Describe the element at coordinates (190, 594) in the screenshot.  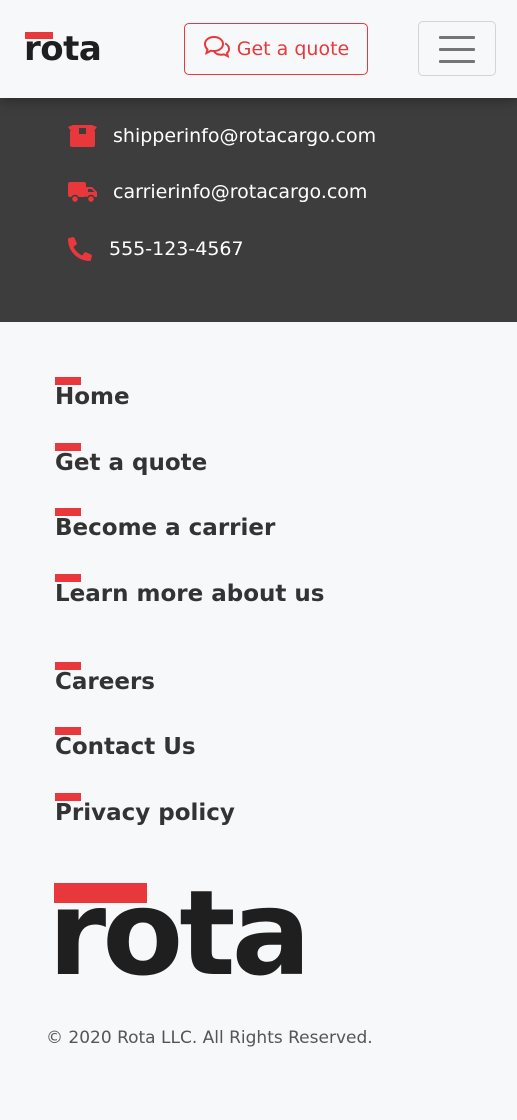
I see `footer-link-label: Learn more about us` at that location.